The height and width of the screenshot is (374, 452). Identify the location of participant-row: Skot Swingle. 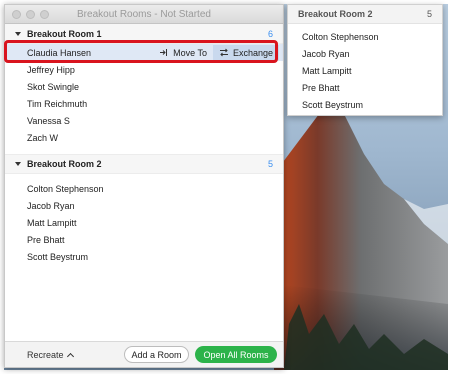
(144, 86).